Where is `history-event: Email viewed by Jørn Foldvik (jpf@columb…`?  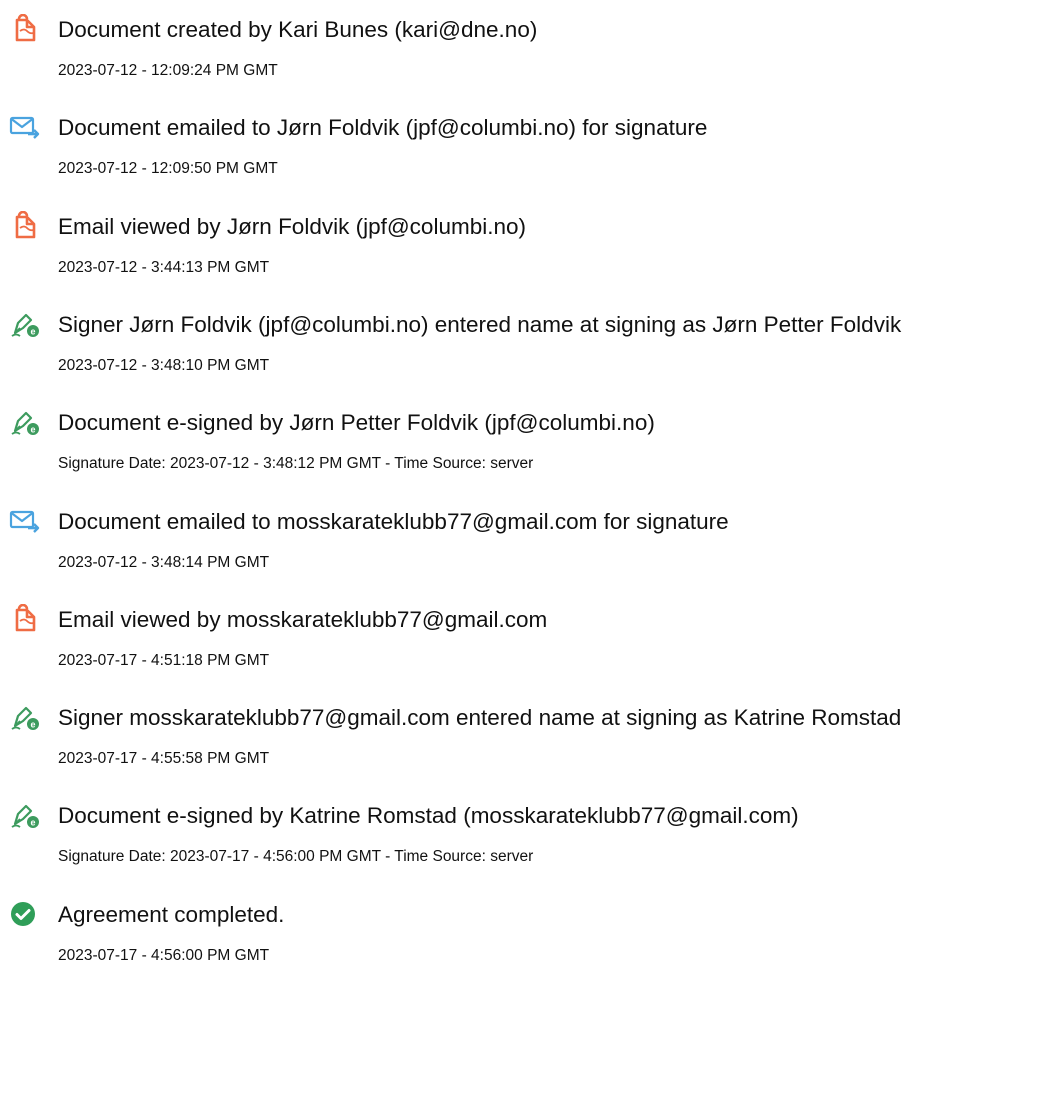
history-event: Email viewed by Jørn Foldvik (jpf@columb… is located at coordinates (529, 254).